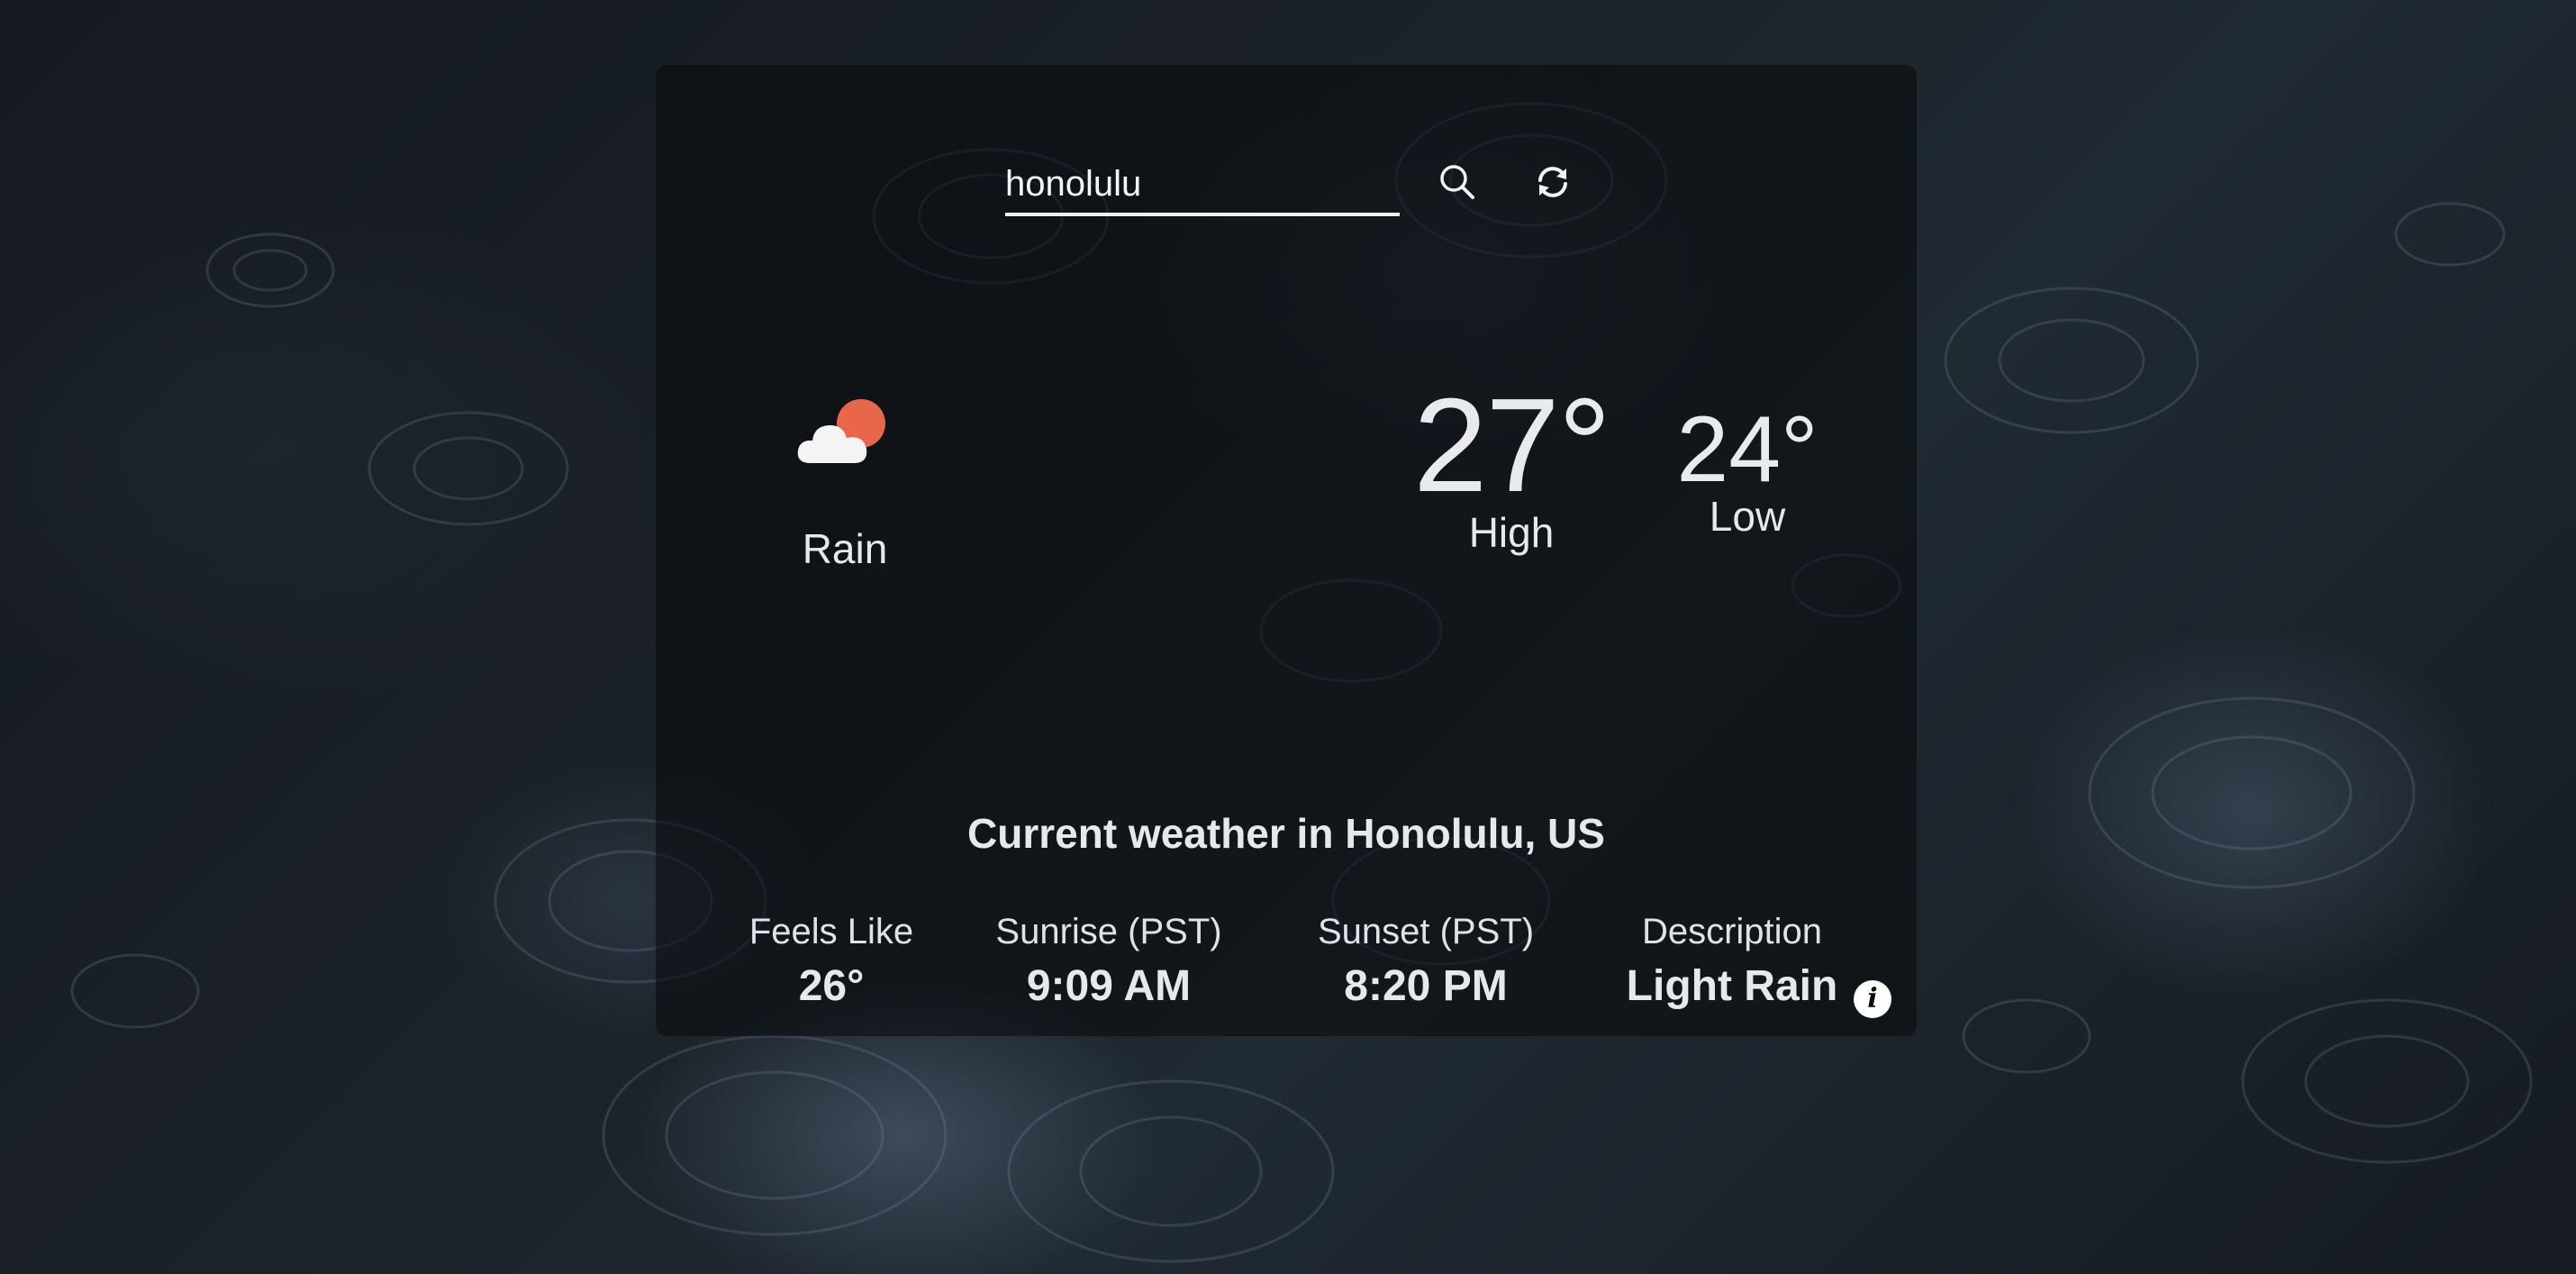 This screenshot has height=1274, width=2576. I want to click on condition-label: Rain, so click(845, 548).